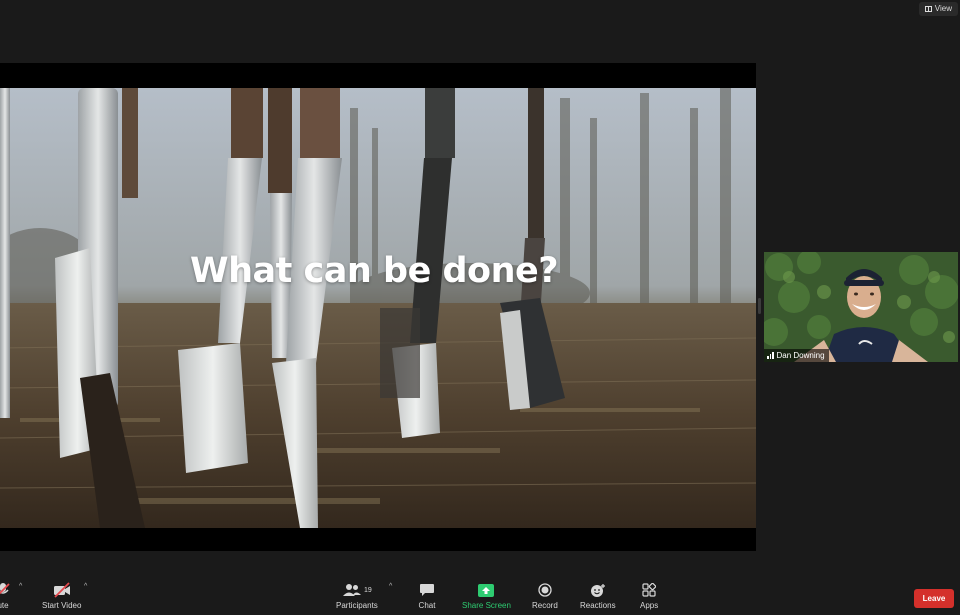 This screenshot has width=960, height=615. What do you see at coordinates (427, 605) in the screenshot?
I see `chat-label: Chat` at bounding box center [427, 605].